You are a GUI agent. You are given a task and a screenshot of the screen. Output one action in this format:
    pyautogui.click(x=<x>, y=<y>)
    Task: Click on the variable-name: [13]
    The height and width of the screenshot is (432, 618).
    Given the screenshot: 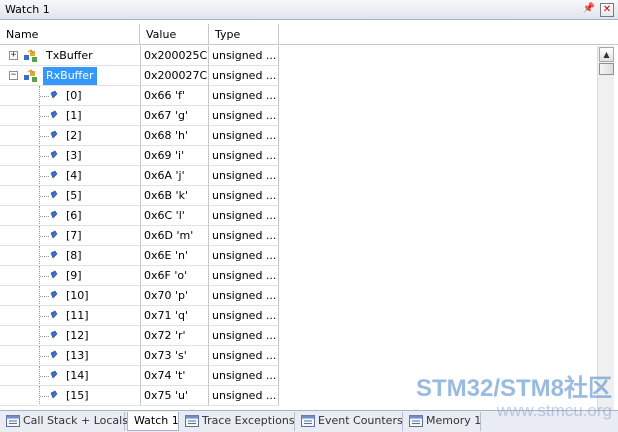 What is the action you would take?
    pyautogui.click(x=77, y=355)
    